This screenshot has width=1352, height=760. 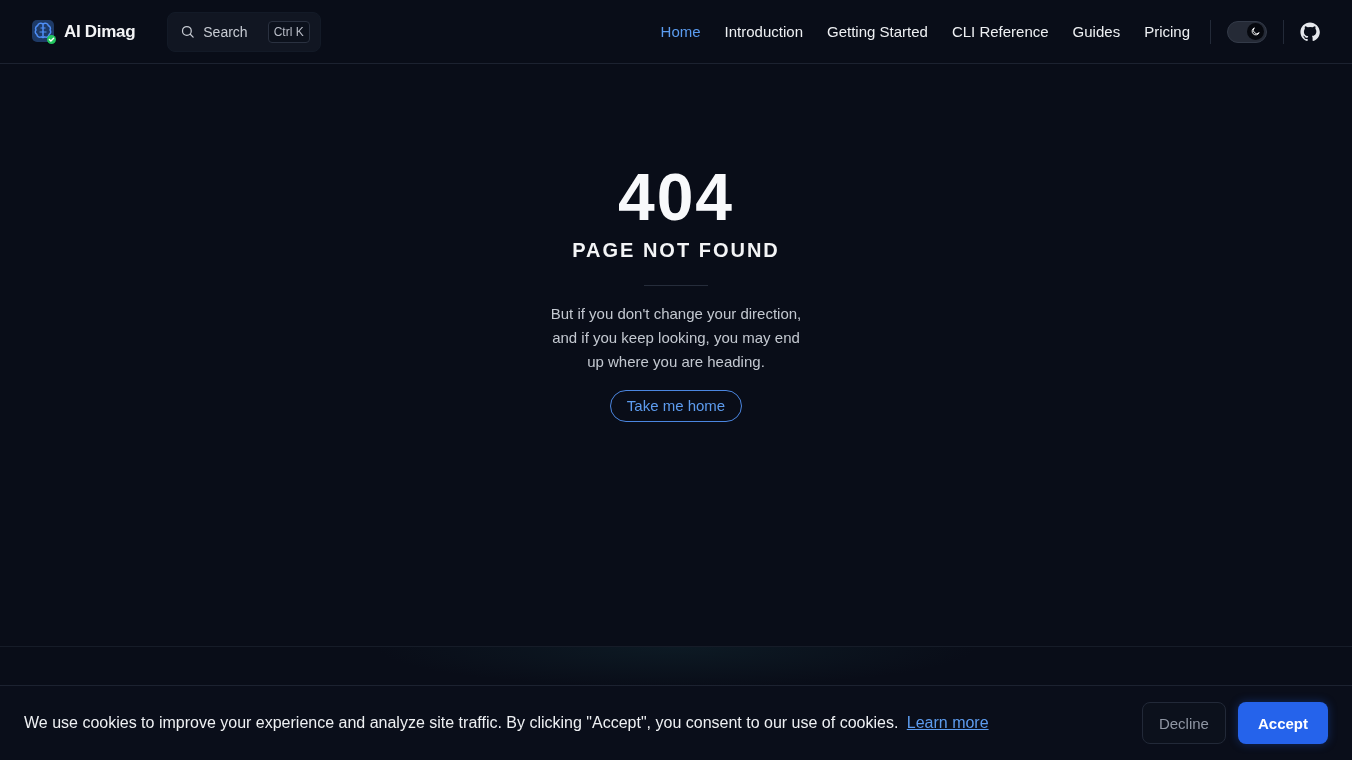 What do you see at coordinates (676, 338) in the screenshot?
I see `error-message: But if you don't change your direction, and if you keep looking, you may end up where you are heading.` at bounding box center [676, 338].